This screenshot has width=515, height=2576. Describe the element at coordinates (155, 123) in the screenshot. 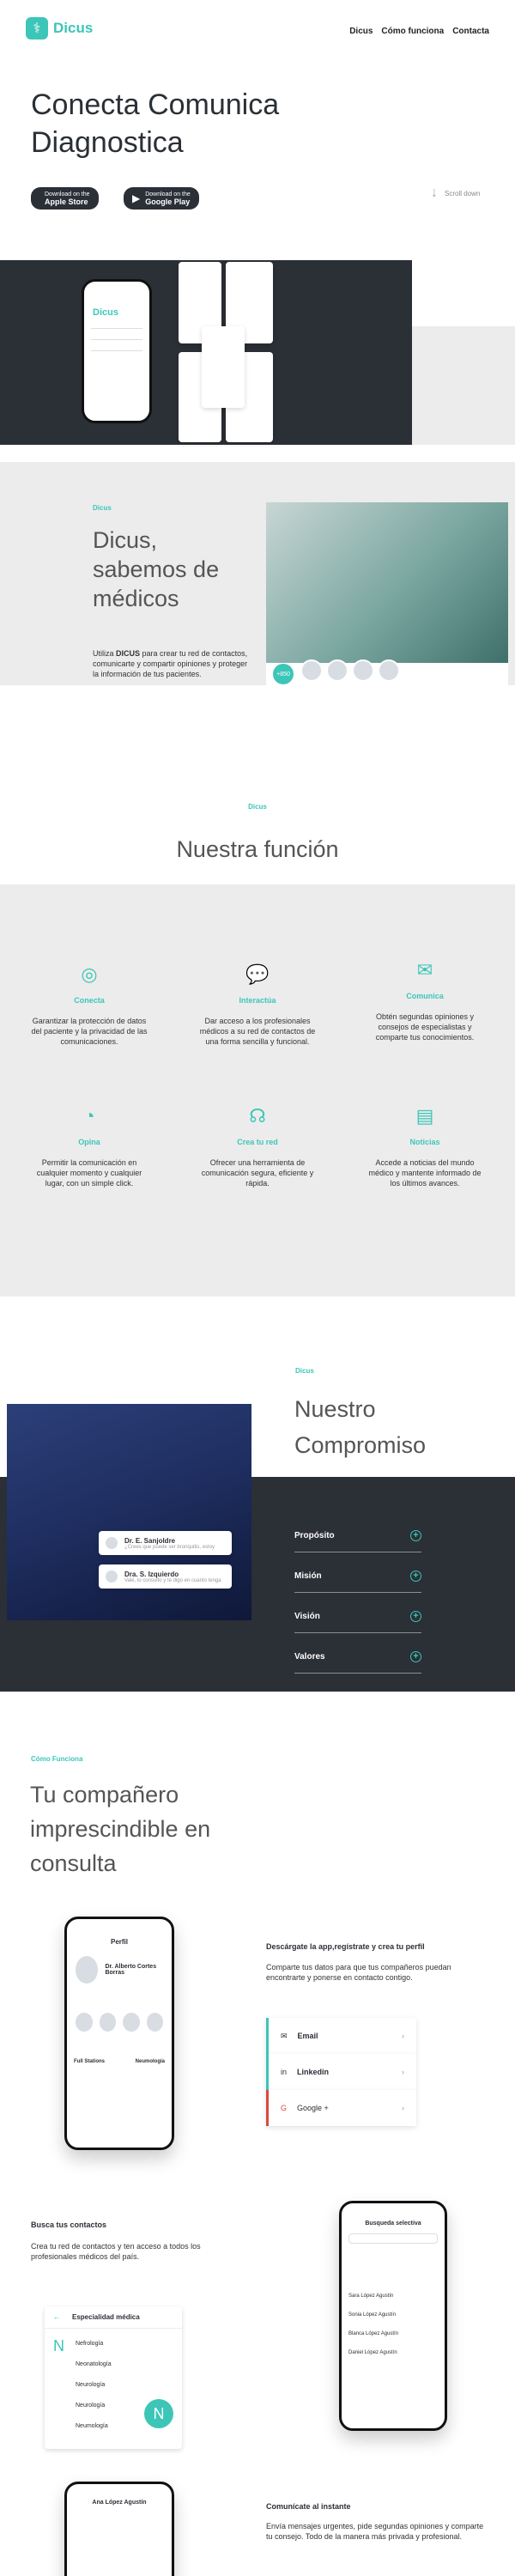

I see `hero-title: Conecta Comunica Diagnostica` at that location.